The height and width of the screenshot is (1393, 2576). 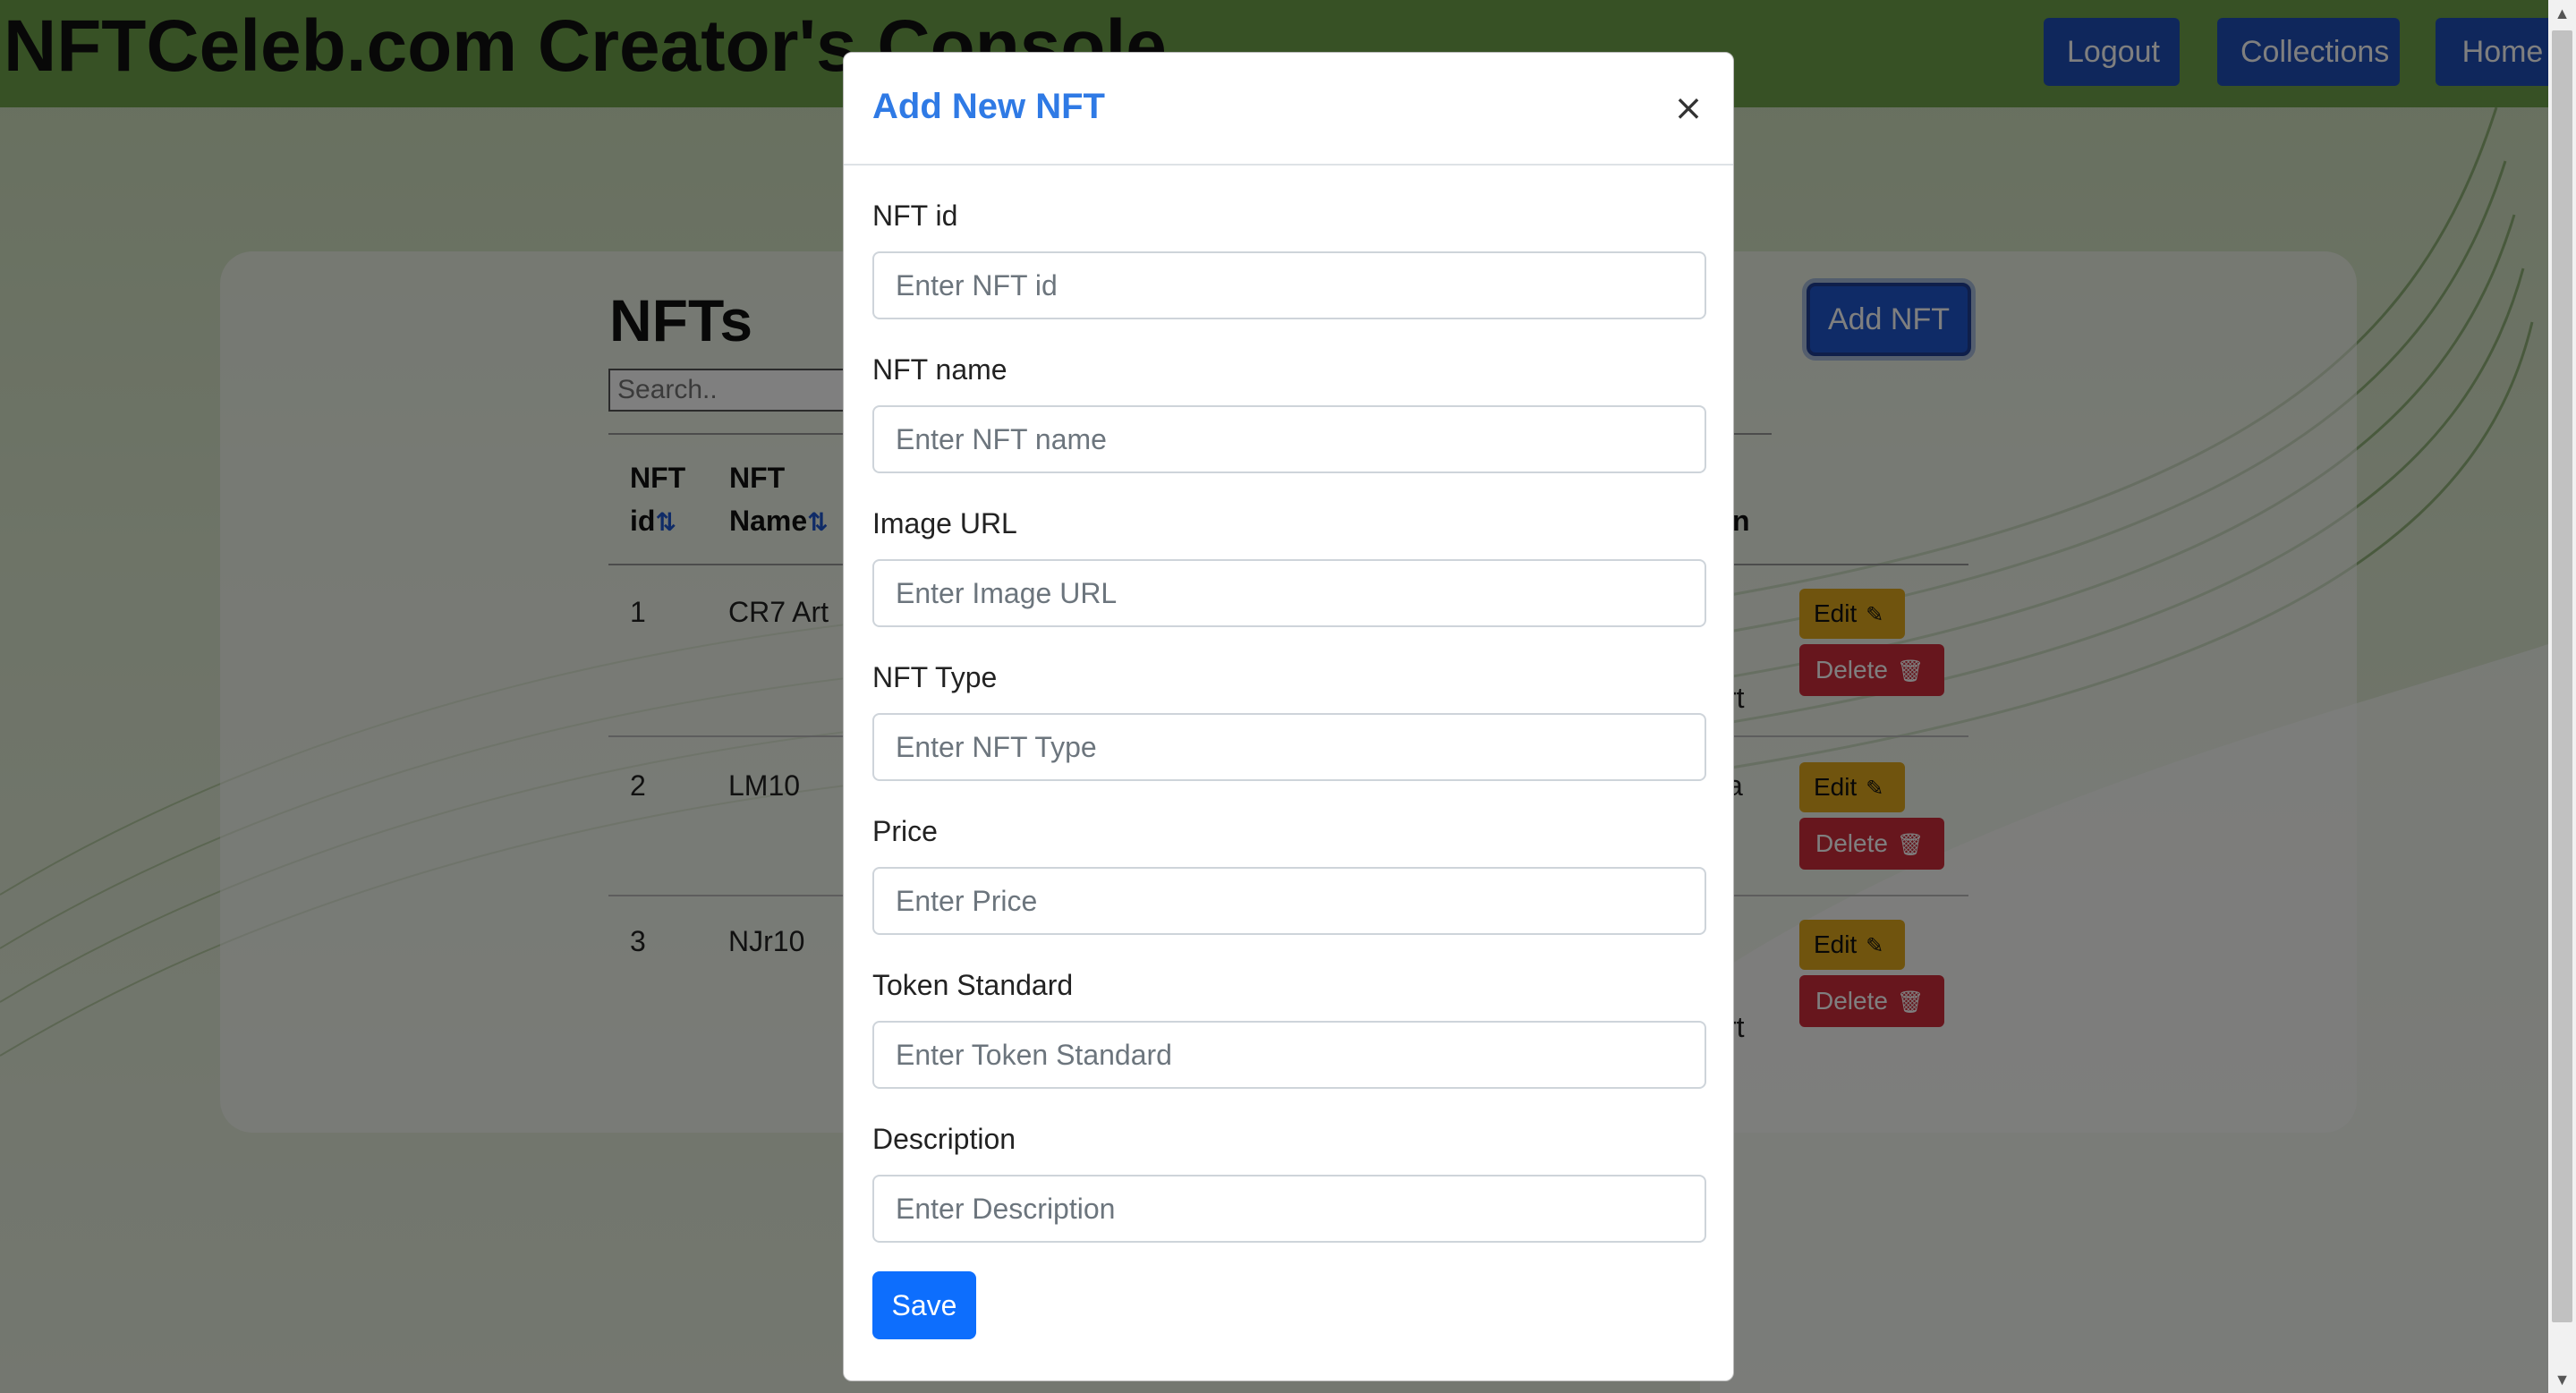 I want to click on token-standard-input, so click(x=1289, y=1055).